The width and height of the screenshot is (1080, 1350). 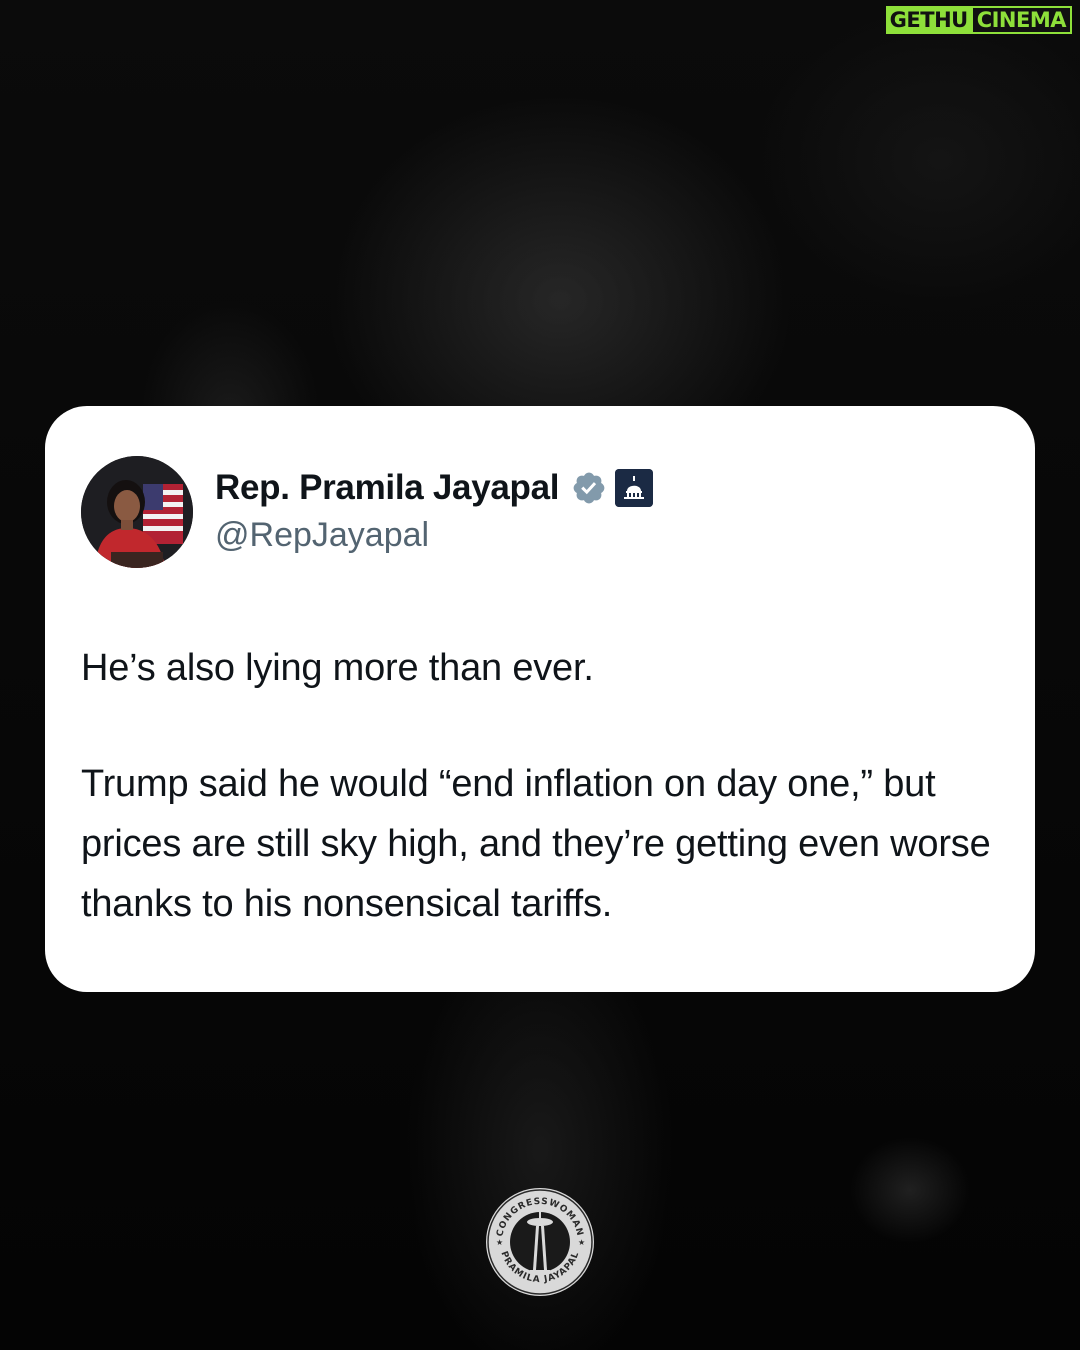 I want to click on verified-badge-icon, so click(x=589, y=488).